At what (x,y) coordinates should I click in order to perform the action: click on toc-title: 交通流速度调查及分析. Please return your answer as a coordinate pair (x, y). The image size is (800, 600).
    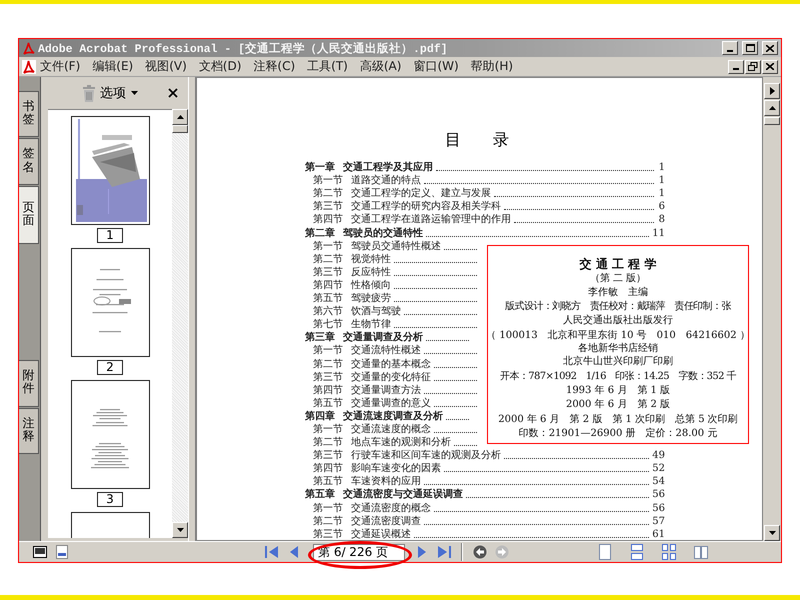
    Looking at the image, I should click on (393, 416).